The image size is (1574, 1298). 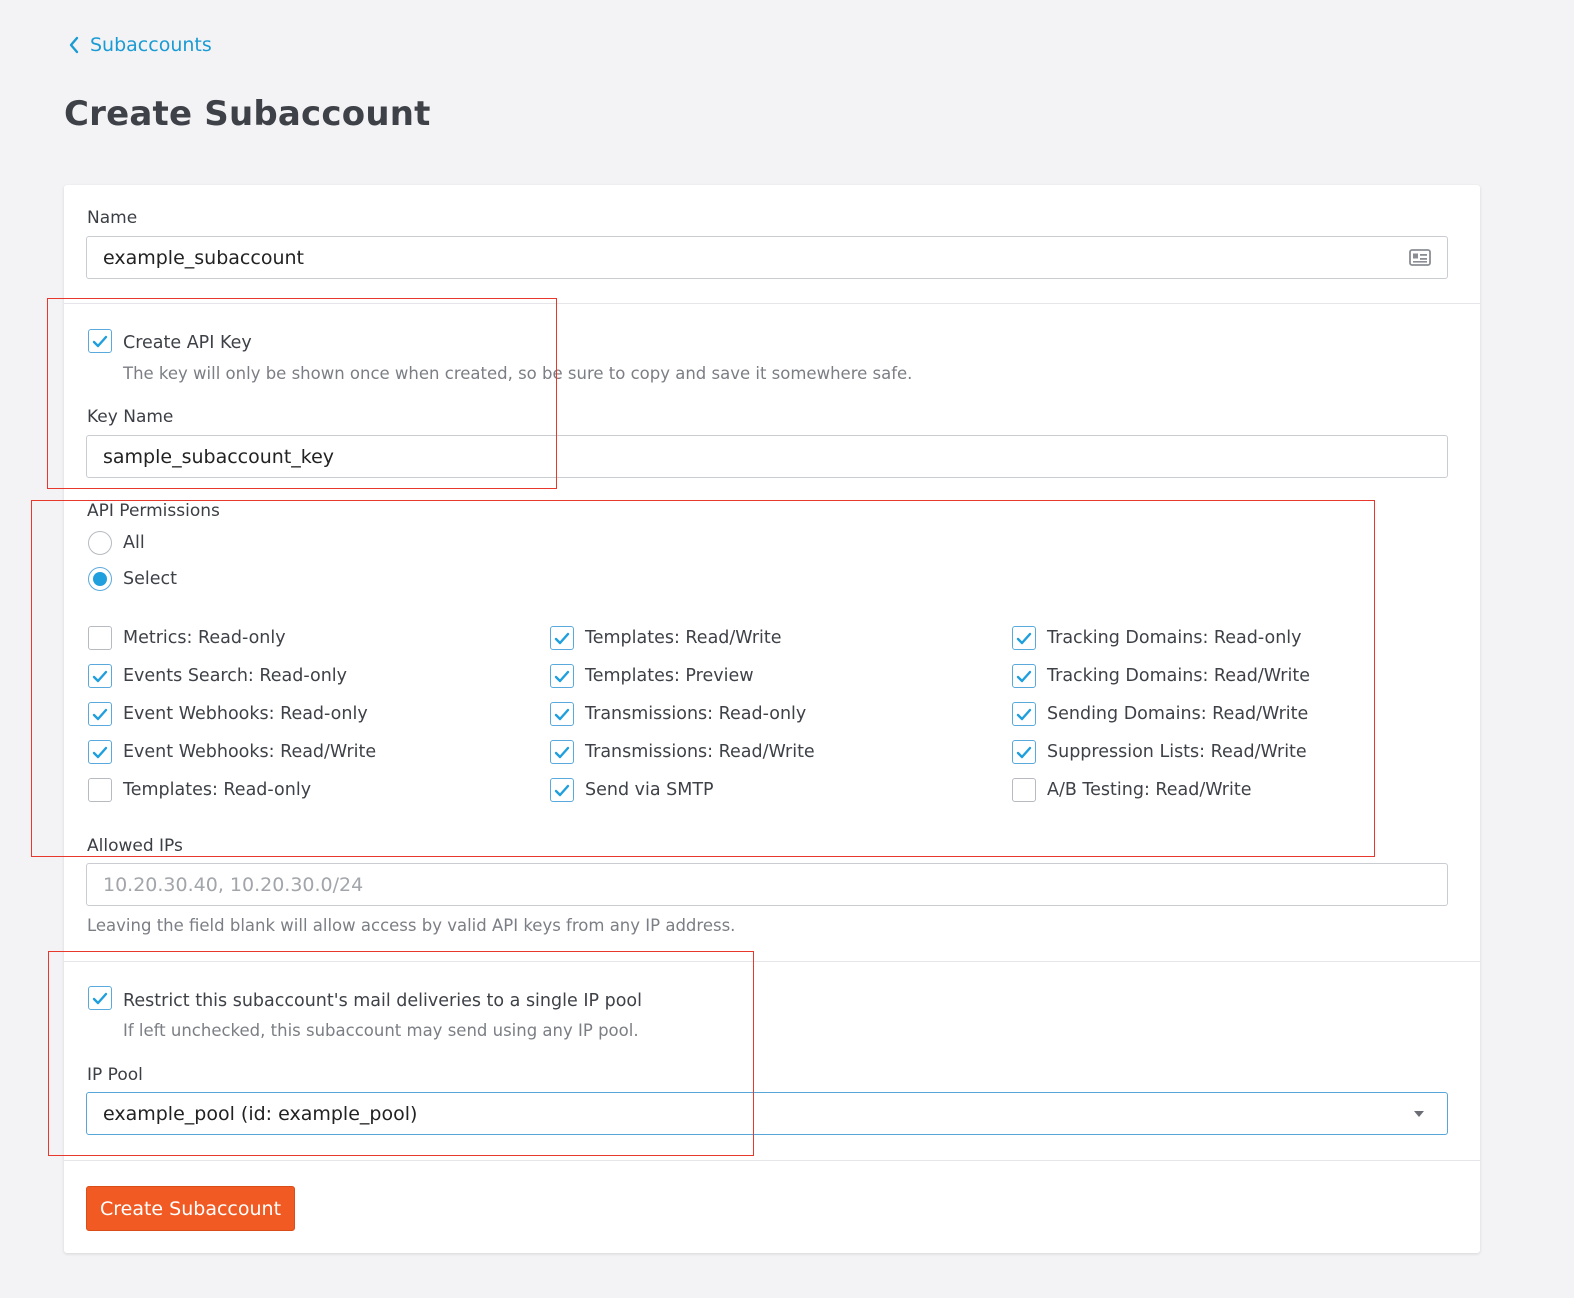 I want to click on highlight-box-api-key, so click(x=302, y=393).